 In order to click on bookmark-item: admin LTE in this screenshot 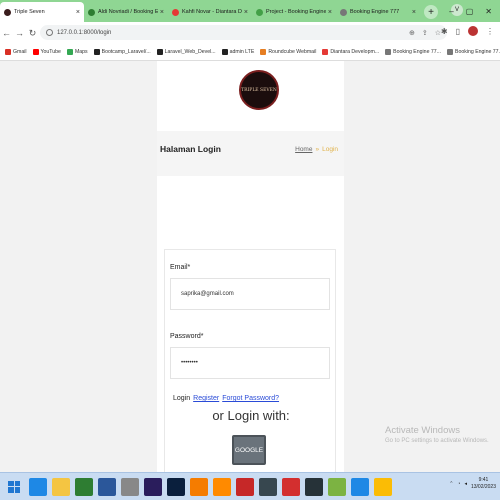, I will do `click(238, 52)`.